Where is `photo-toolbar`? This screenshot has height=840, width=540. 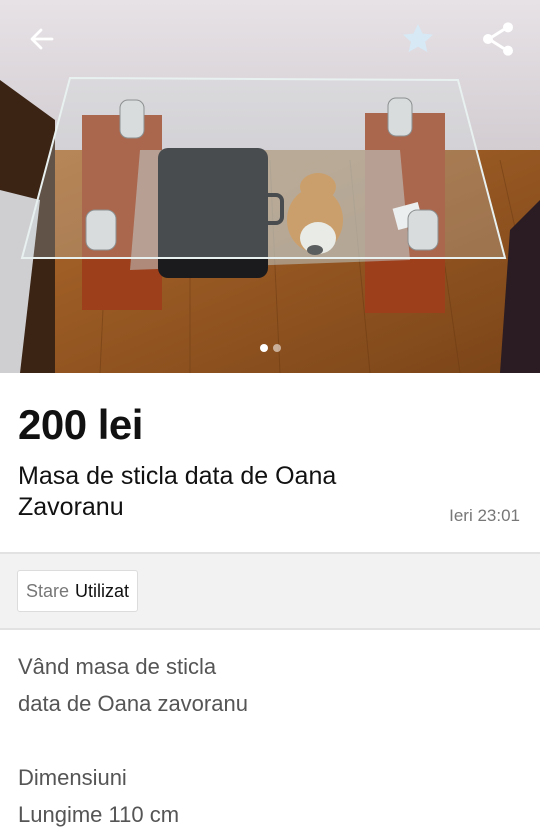 photo-toolbar is located at coordinates (270, 40).